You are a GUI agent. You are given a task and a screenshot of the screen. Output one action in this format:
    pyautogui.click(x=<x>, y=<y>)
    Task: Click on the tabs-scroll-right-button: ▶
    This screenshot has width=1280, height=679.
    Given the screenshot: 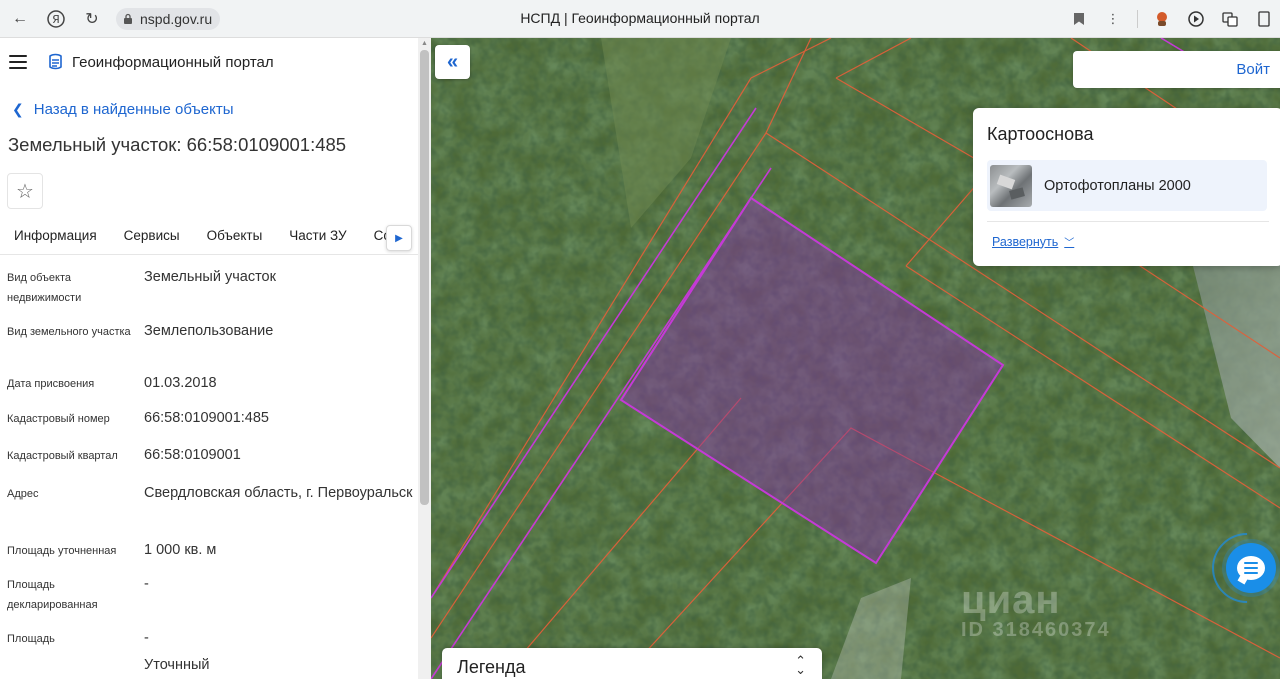 What is the action you would take?
    pyautogui.click(x=399, y=238)
    